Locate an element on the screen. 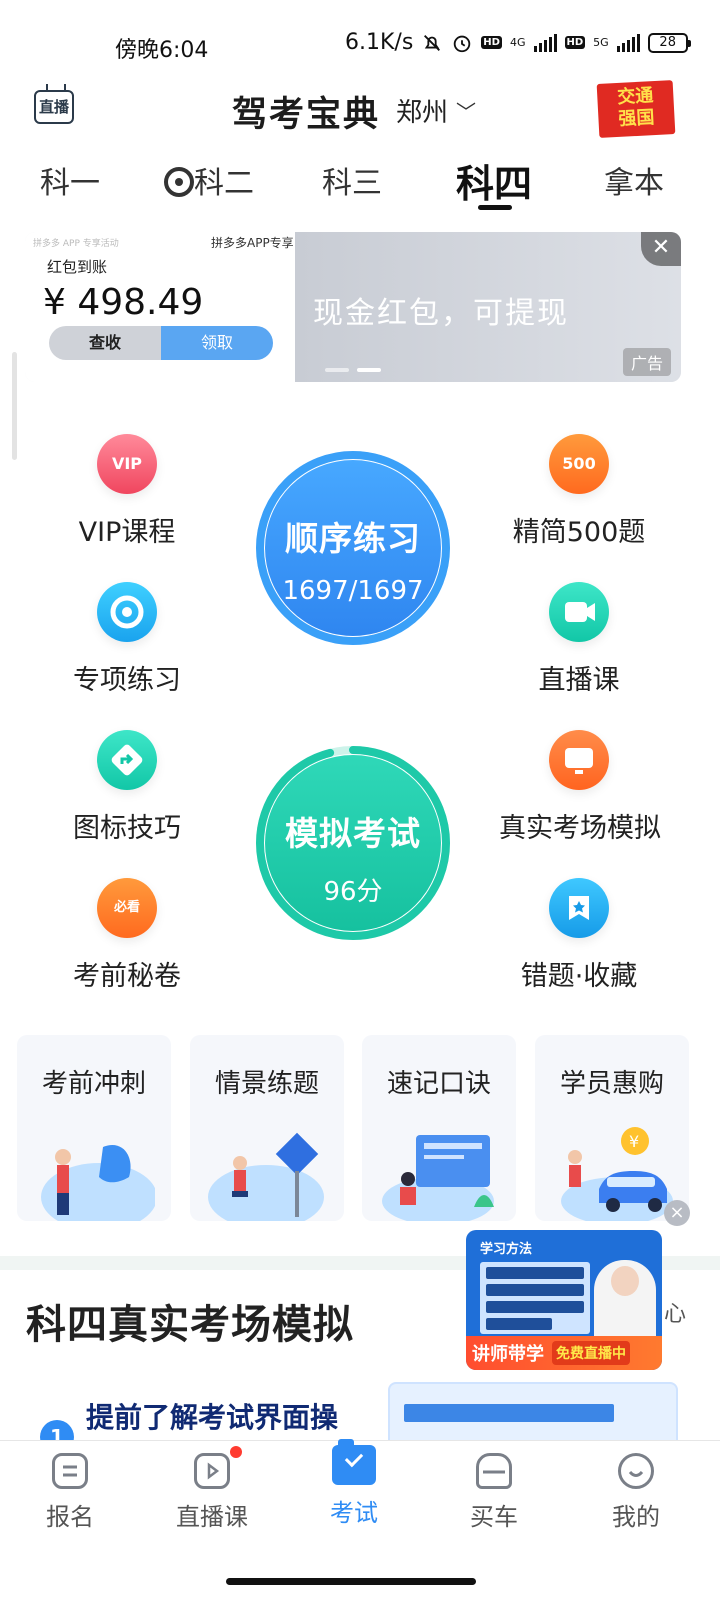 The height and width of the screenshot is (1600, 720). pre-exam-secret-button: 必看 考前秘卷 is located at coordinates (127, 935).